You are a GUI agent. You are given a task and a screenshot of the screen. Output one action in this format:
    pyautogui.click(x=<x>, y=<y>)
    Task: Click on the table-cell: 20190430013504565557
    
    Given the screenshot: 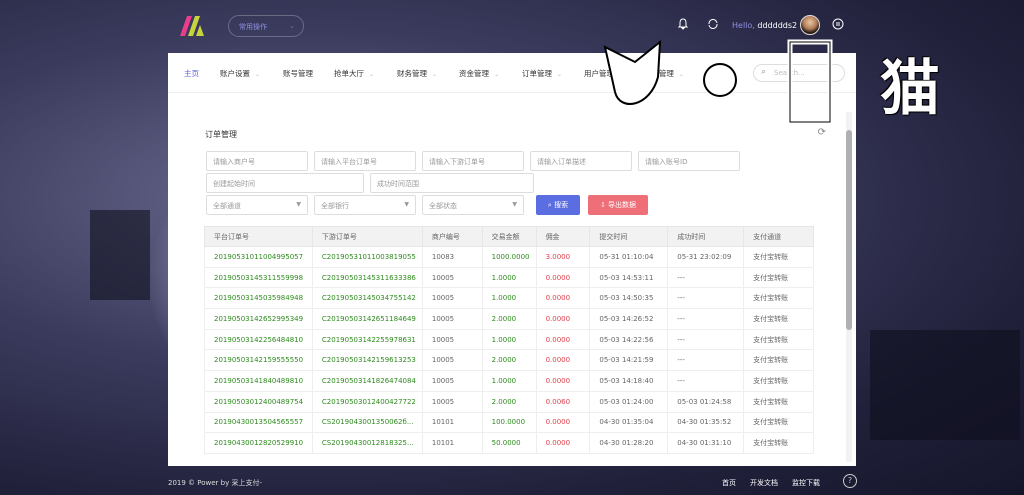 What is the action you would take?
    pyautogui.click(x=258, y=422)
    